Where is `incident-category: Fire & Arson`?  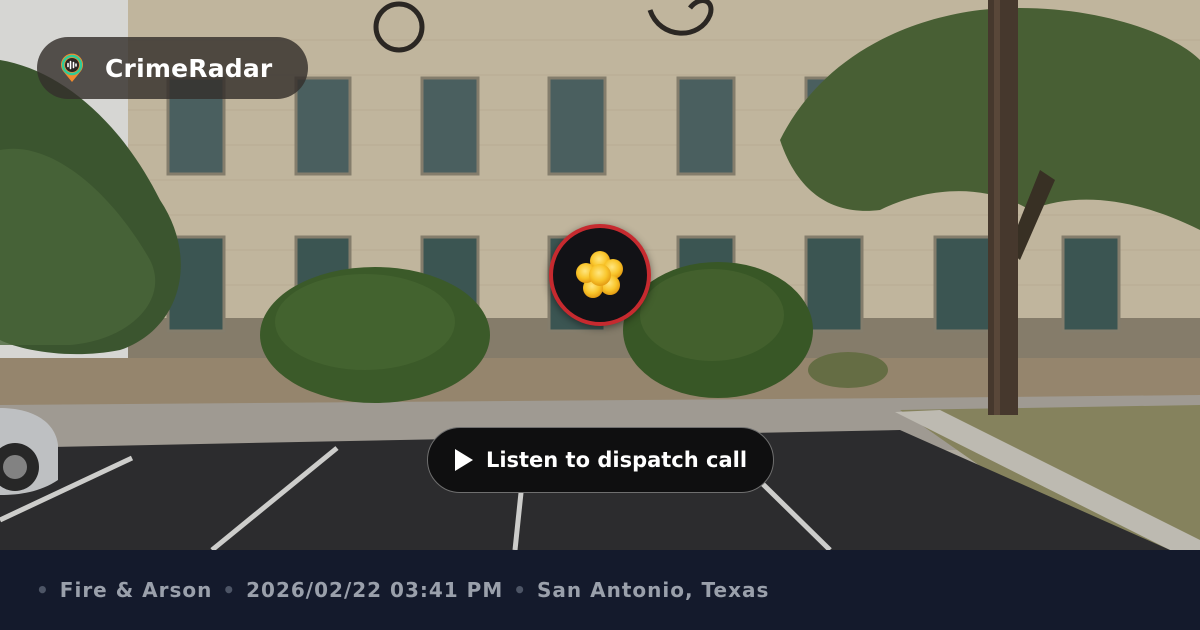 incident-category: Fire & Arson is located at coordinates (136, 590).